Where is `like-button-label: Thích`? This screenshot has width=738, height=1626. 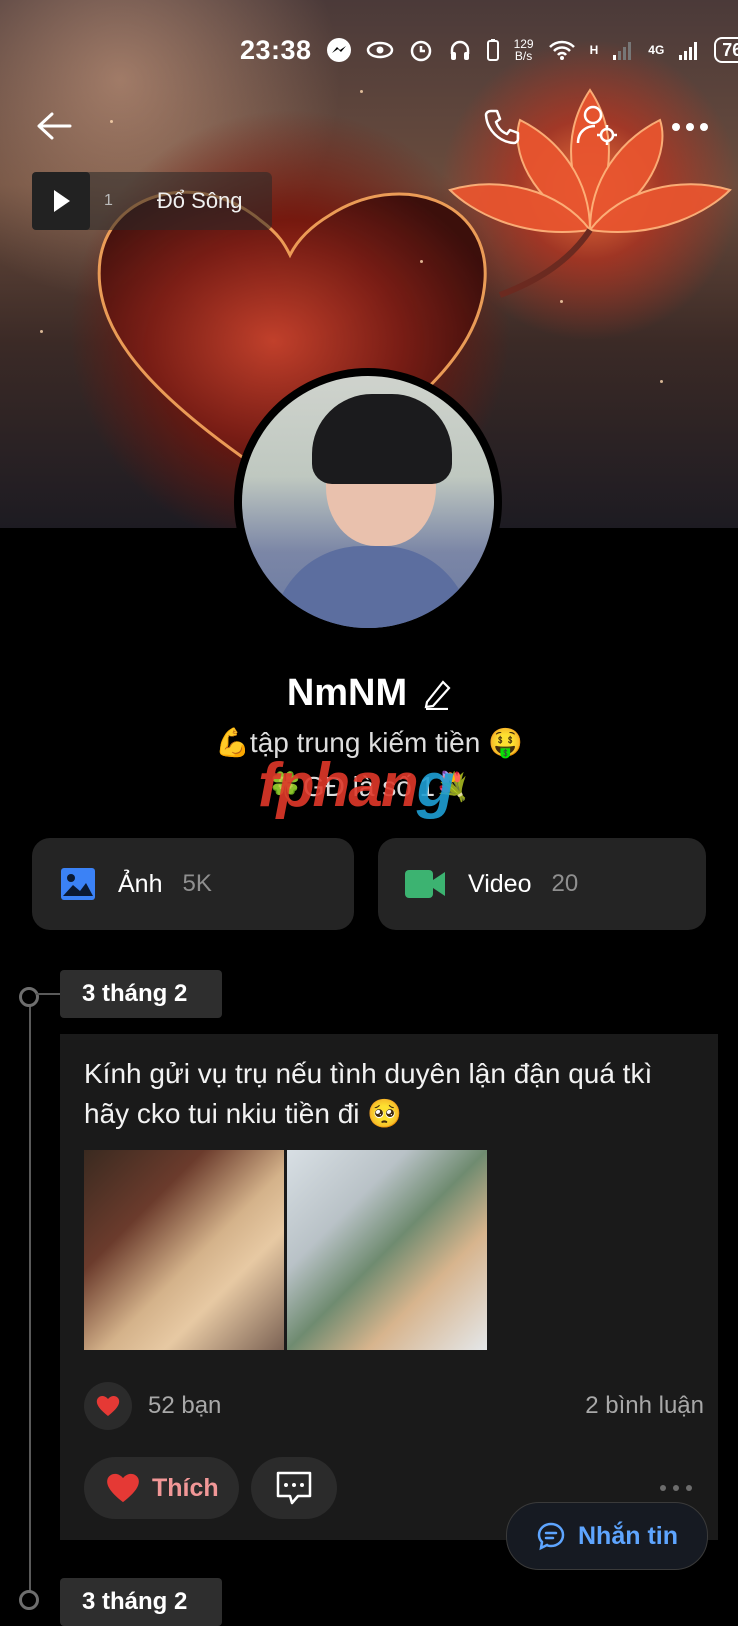
like-button-label: Thích is located at coordinates (185, 1487).